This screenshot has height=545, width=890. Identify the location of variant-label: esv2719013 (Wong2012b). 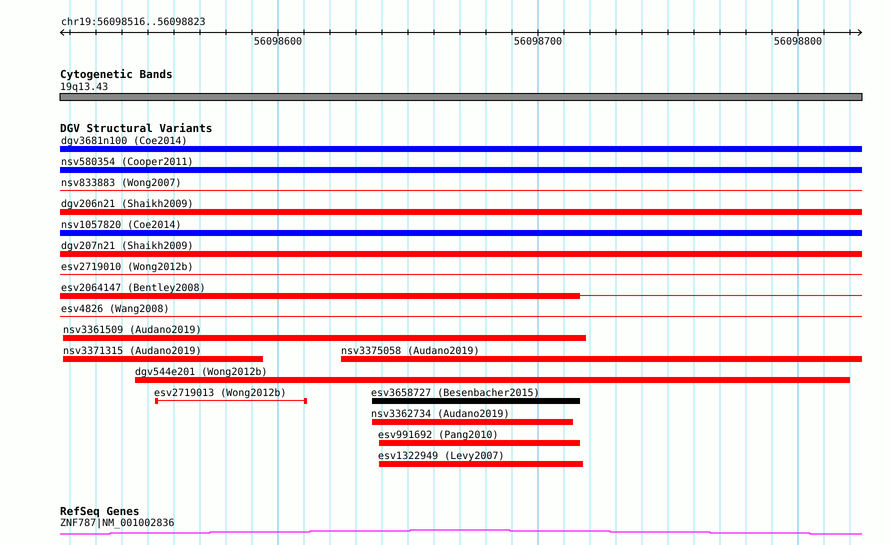
(220, 393).